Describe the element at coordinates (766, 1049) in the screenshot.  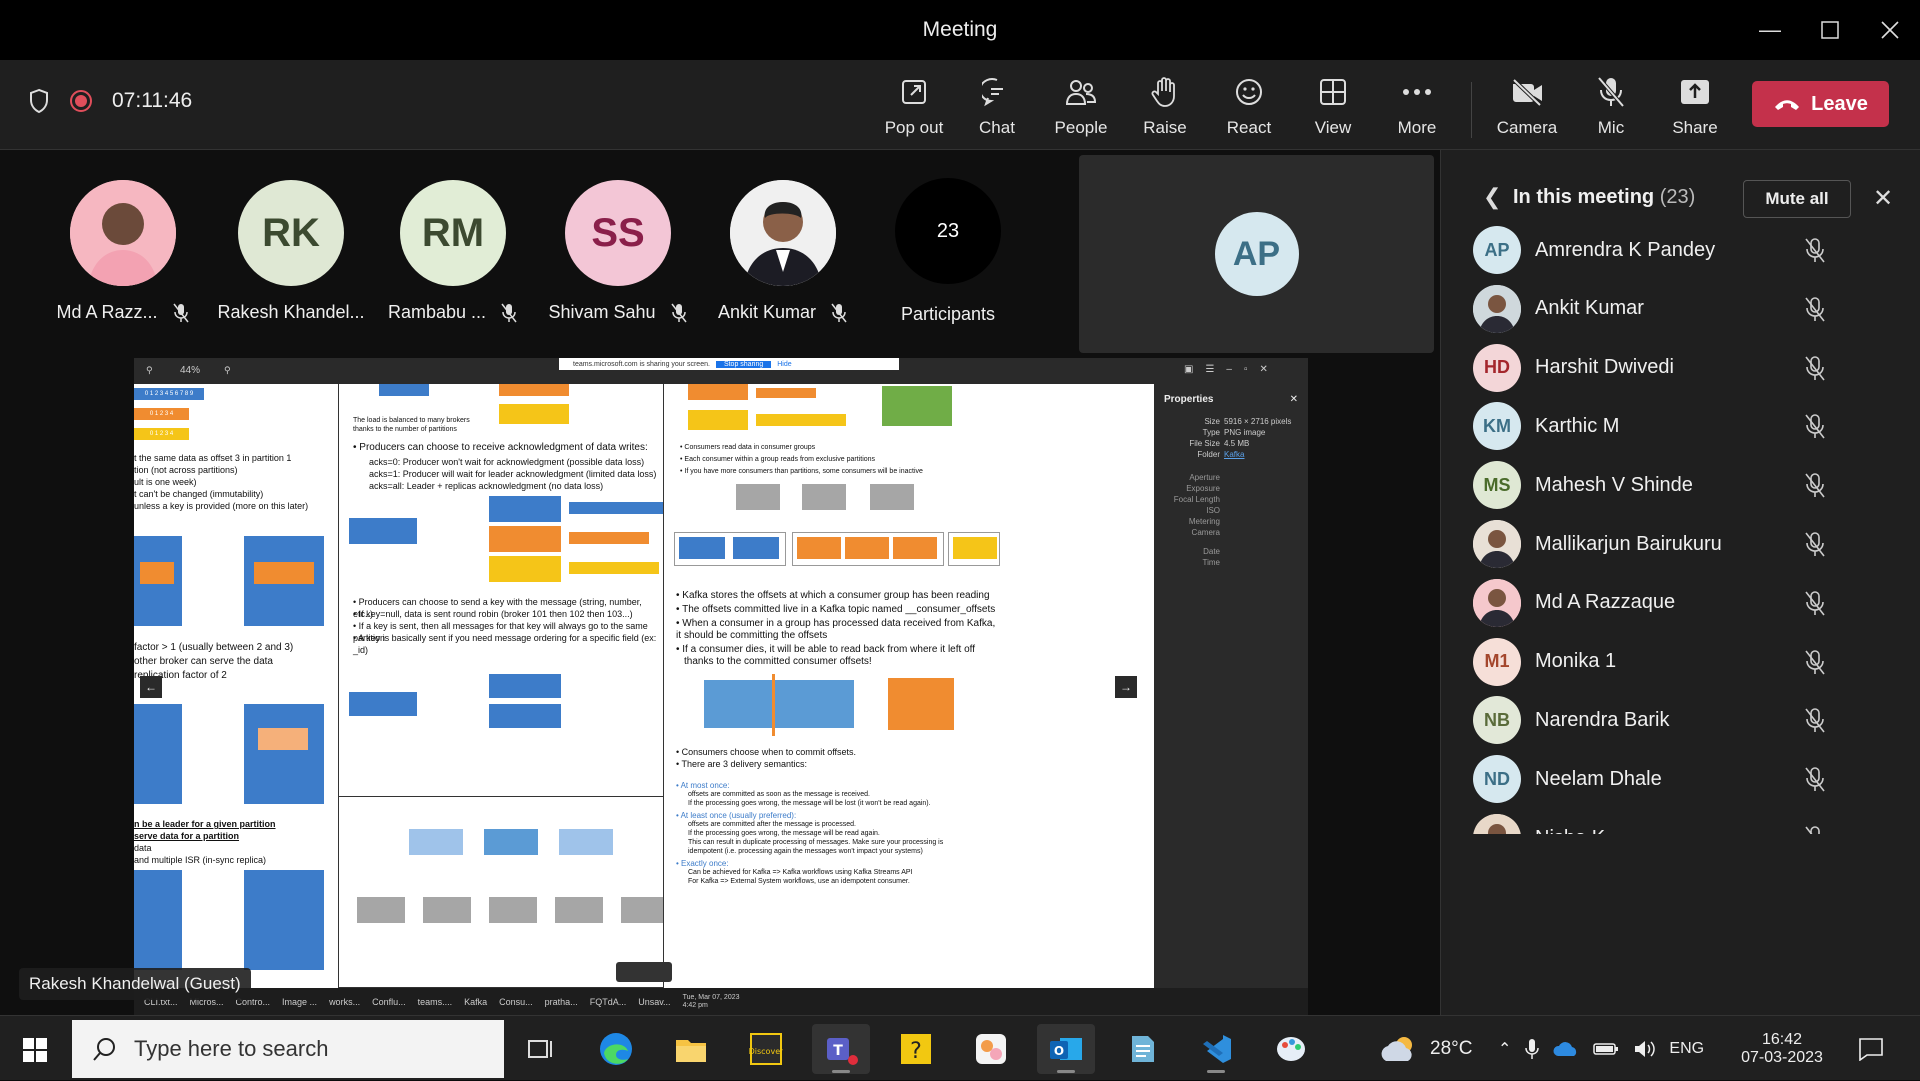
I see `discover-icon: Discover` at that location.